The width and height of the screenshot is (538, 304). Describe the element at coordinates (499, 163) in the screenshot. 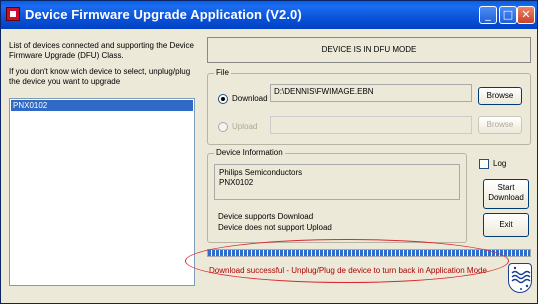

I see `log-checkbox-label: Log` at that location.